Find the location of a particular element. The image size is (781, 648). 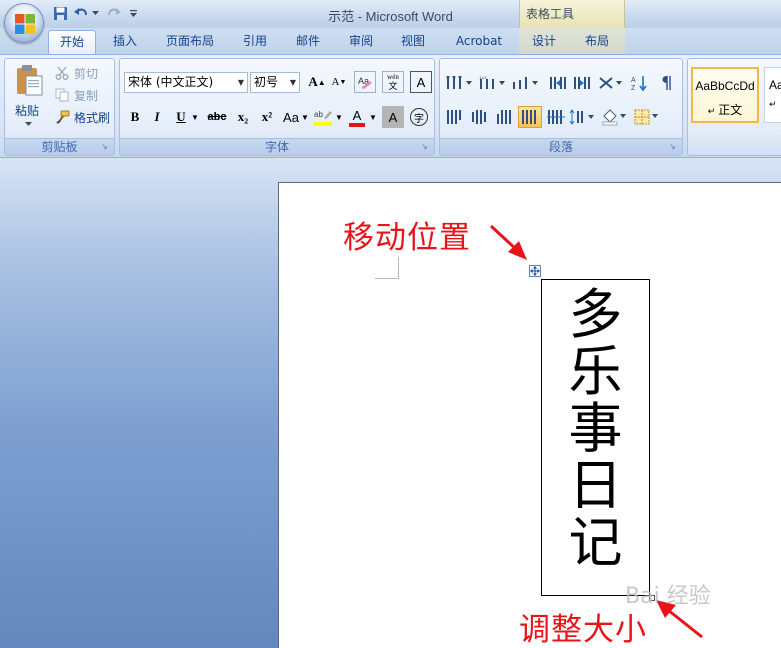

clipboard-group: 粘贴 剪切 复制 格式刷 剪贴板 ↘ is located at coordinates (59, 107).